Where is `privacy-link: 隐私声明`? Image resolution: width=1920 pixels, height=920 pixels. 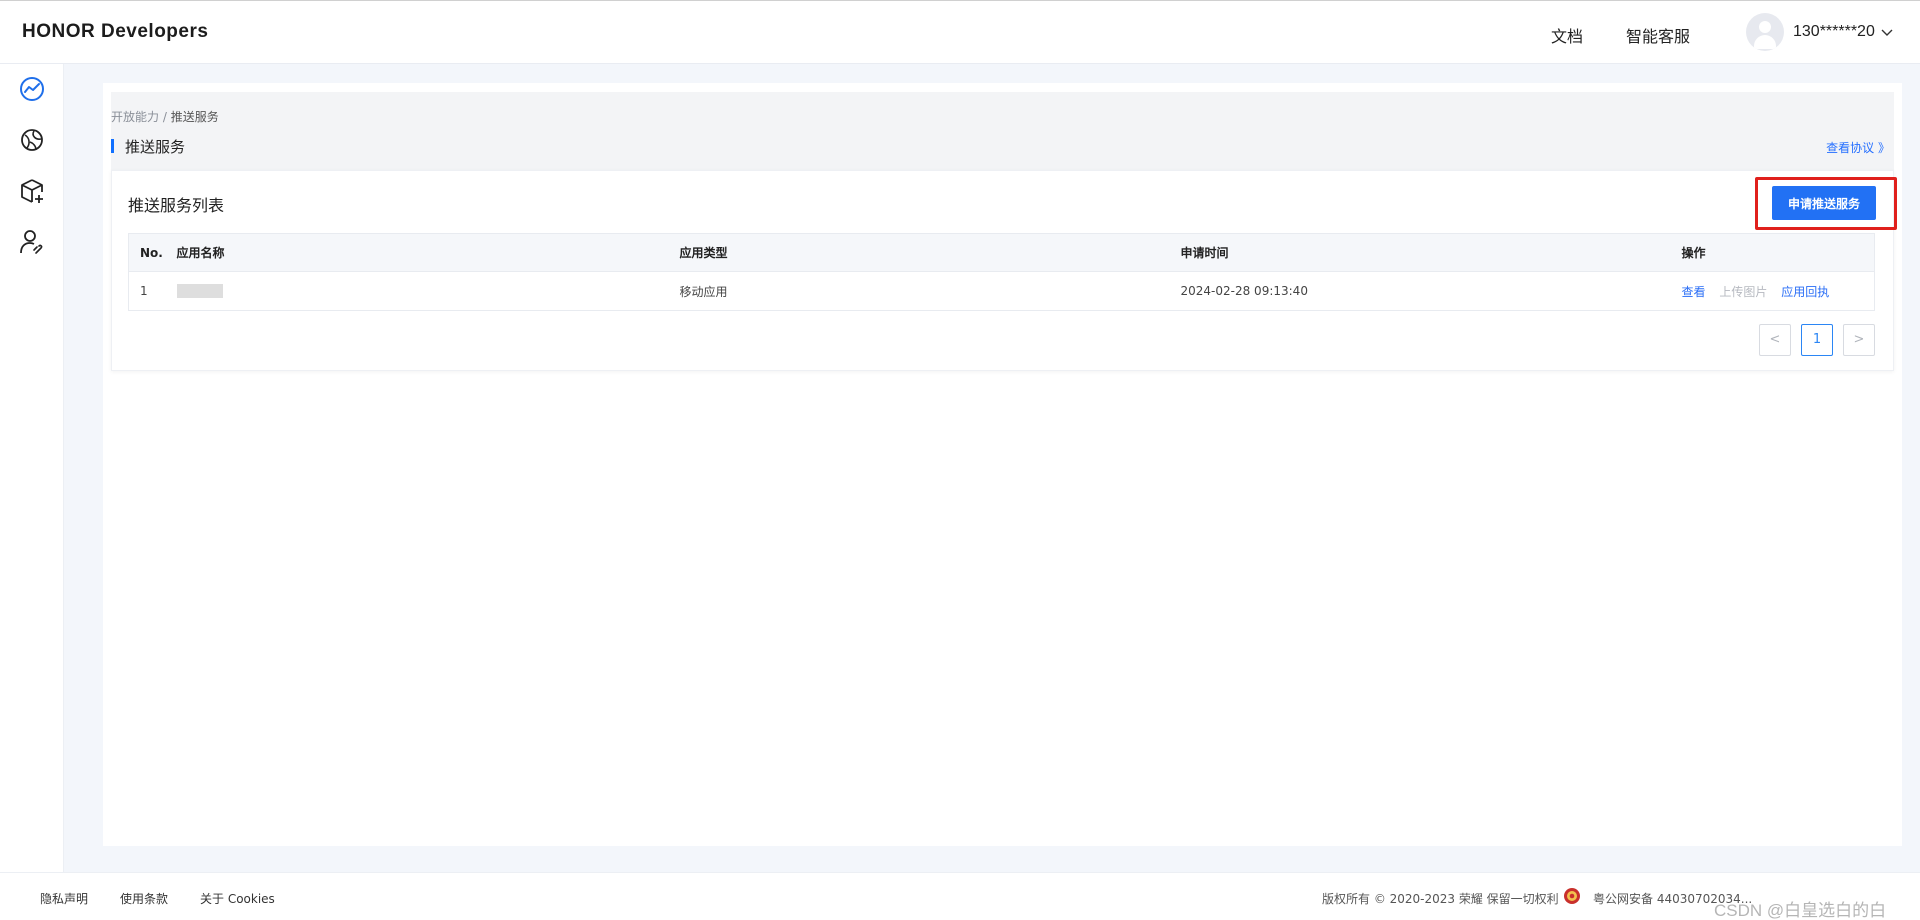
privacy-link: 隐私声明 is located at coordinates (64, 898).